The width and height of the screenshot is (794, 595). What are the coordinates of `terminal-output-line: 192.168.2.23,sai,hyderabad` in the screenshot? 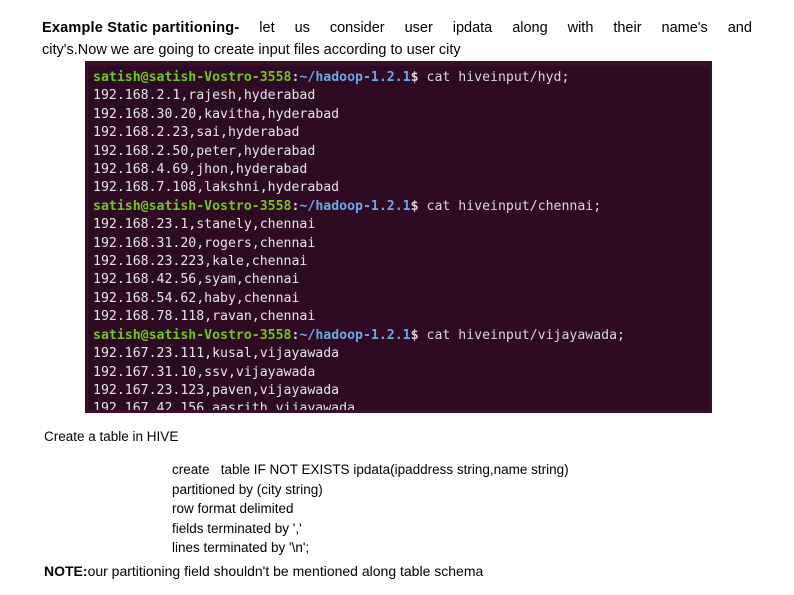 It's located at (196, 133).